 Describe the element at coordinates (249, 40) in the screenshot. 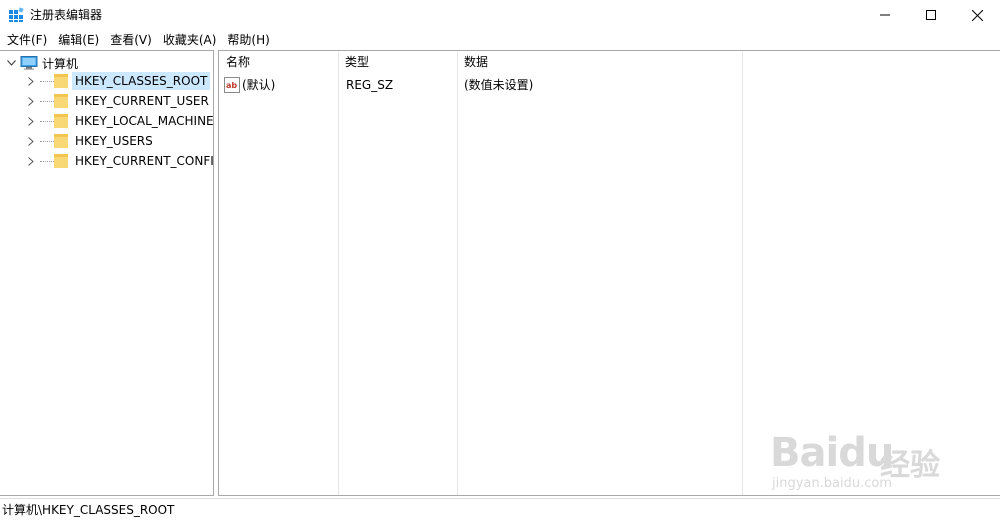

I see `menu-help: 帮助(H)` at that location.